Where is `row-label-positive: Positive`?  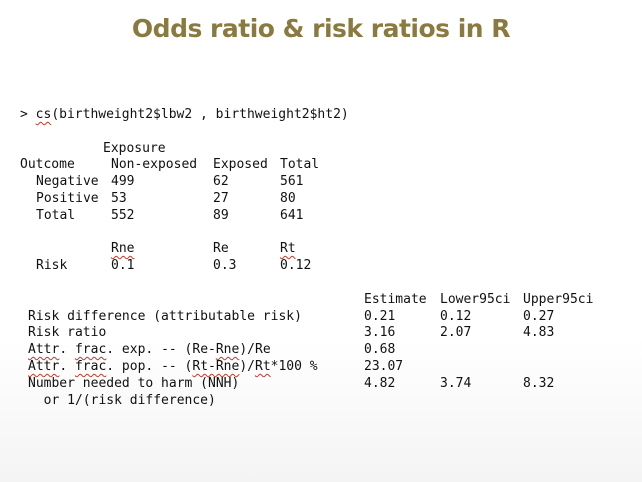
row-label-positive: Positive is located at coordinates (67, 198).